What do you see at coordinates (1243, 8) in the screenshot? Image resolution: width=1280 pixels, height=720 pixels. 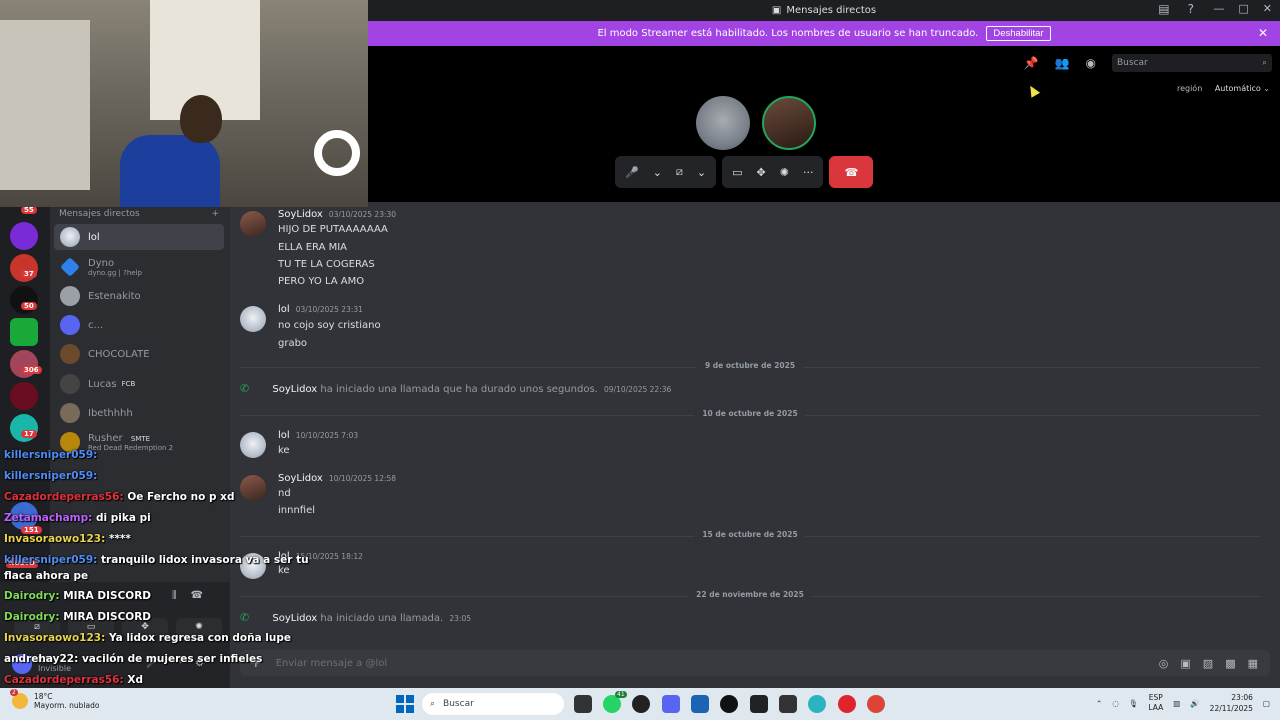 I see `maximize-button: □` at bounding box center [1243, 8].